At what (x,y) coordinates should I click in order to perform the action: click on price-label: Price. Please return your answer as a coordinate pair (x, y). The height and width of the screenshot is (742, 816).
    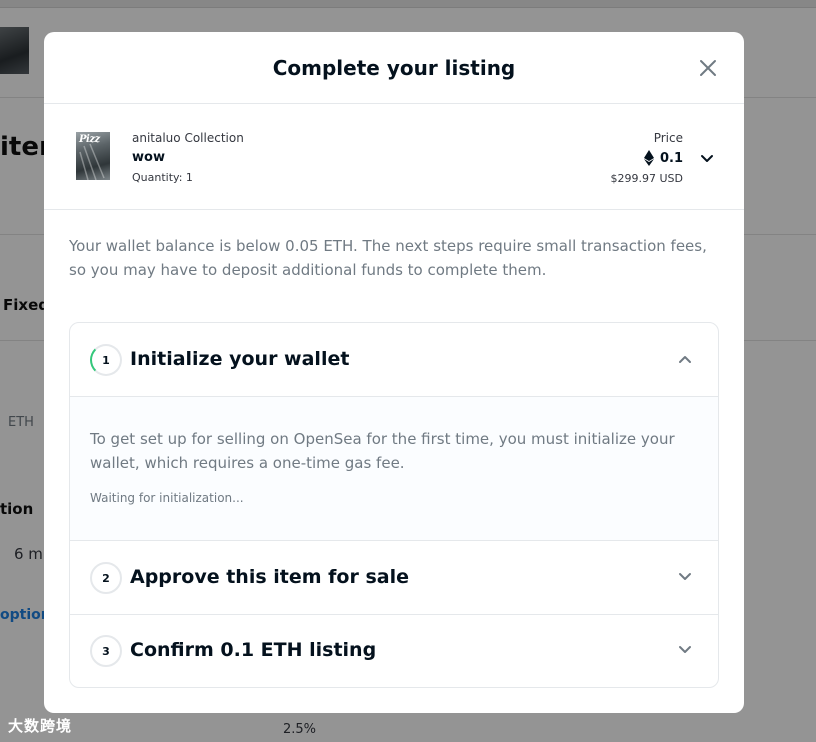
    Looking at the image, I should click on (668, 138).